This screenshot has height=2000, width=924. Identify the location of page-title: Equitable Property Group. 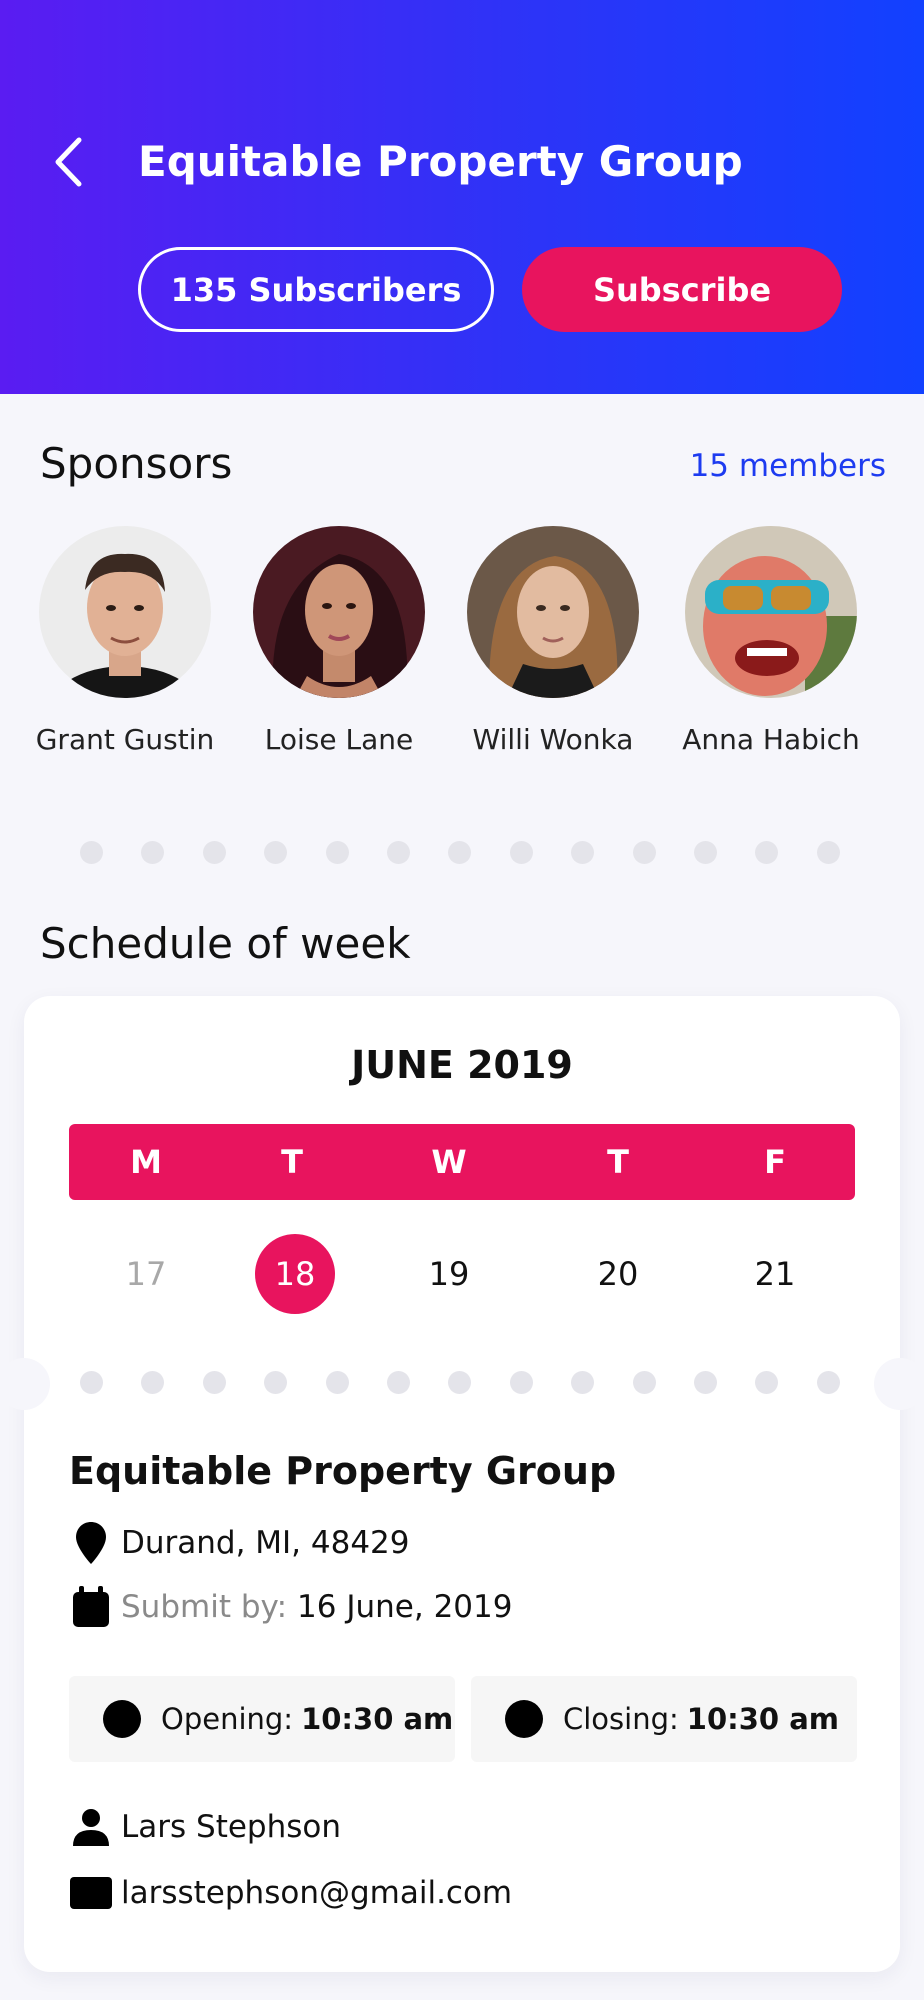
(440, 161).